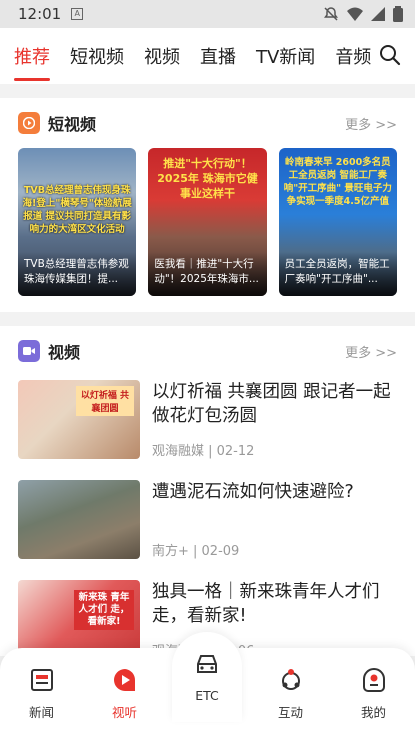 The height and width of the screenshot is (738, 415). I want to click on tab-short-video: 短视频, so click(97, 56).